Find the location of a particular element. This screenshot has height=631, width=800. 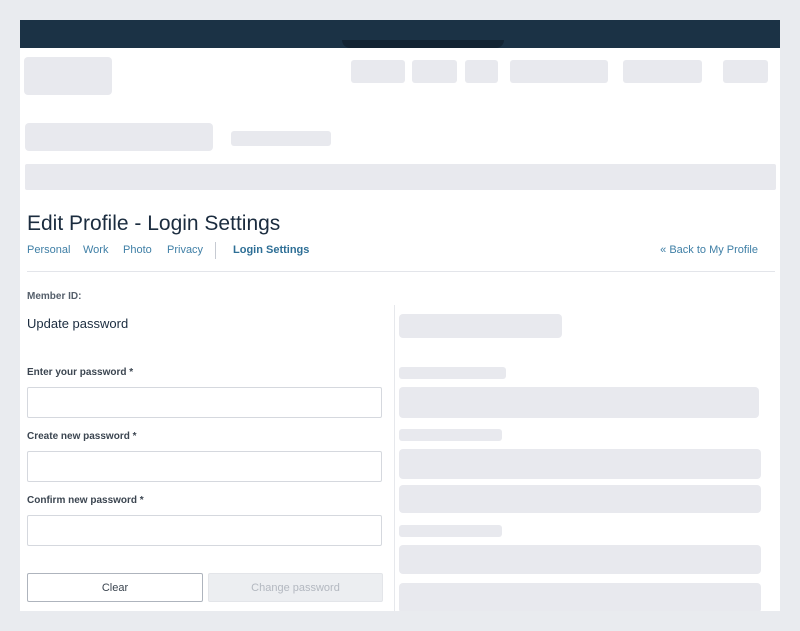

new-password-input is located at coordinates (204, 466).